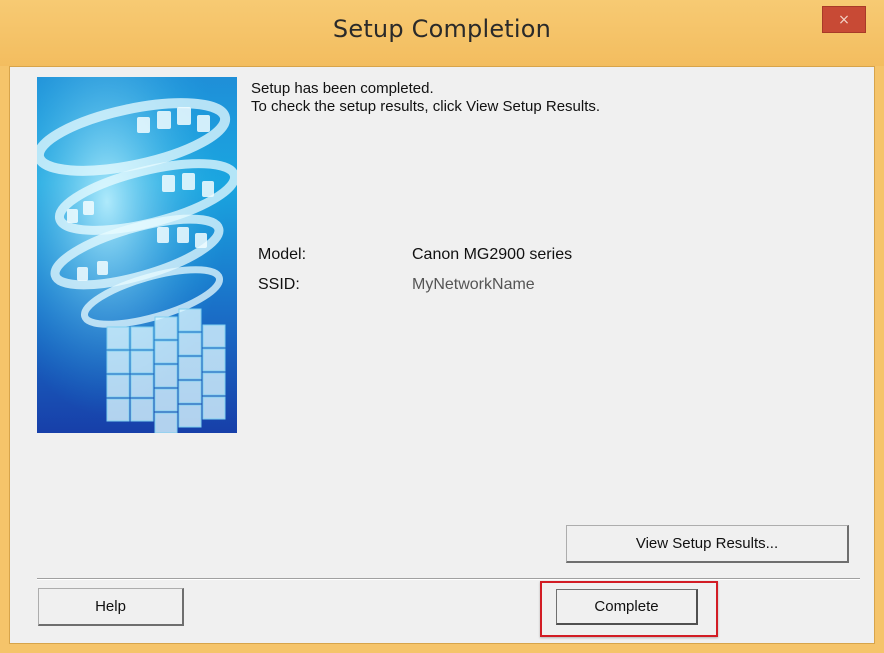 The height and width of the screenshot is (653, 884). What do you see at coordinates (111, 607) in the screenshot?
I see `help-button: Help` at bounding box center [111, 607].